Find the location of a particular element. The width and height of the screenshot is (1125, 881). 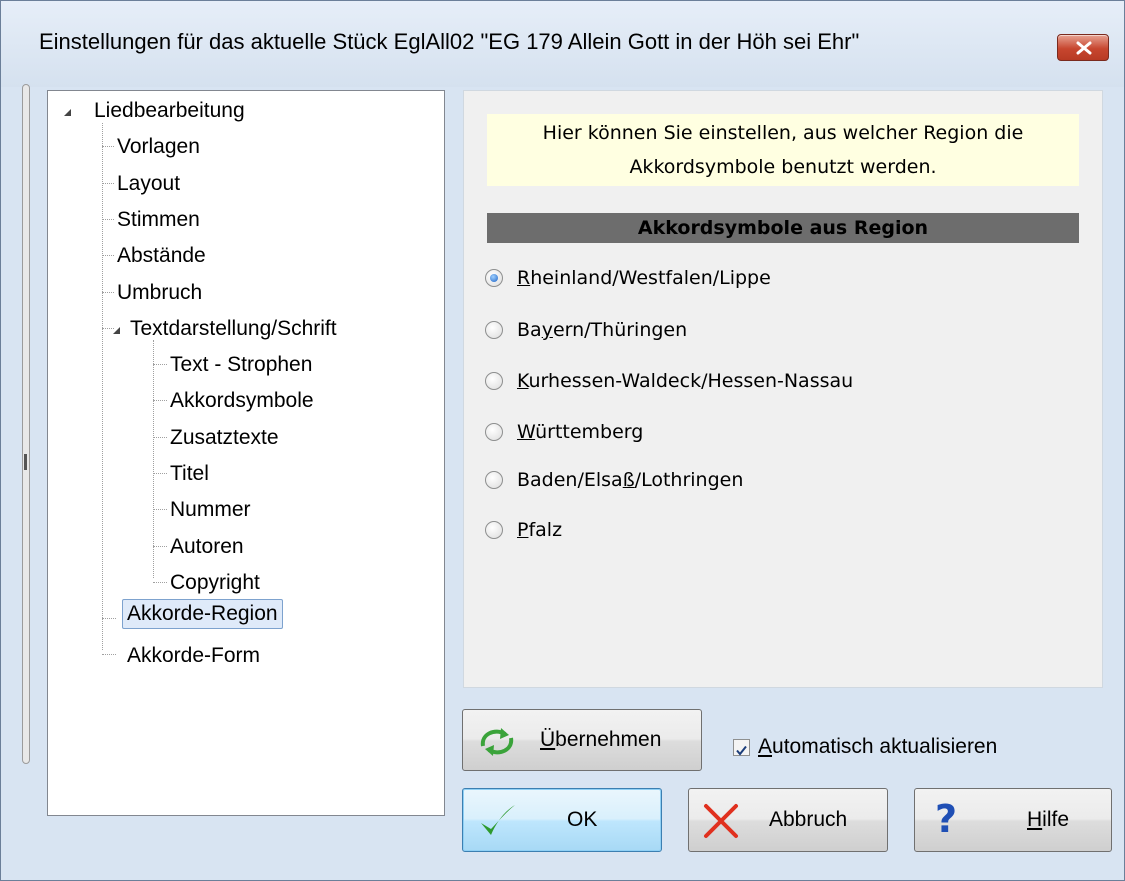

cancel-button-label: Abbruch is located at coordinates (808, 819).